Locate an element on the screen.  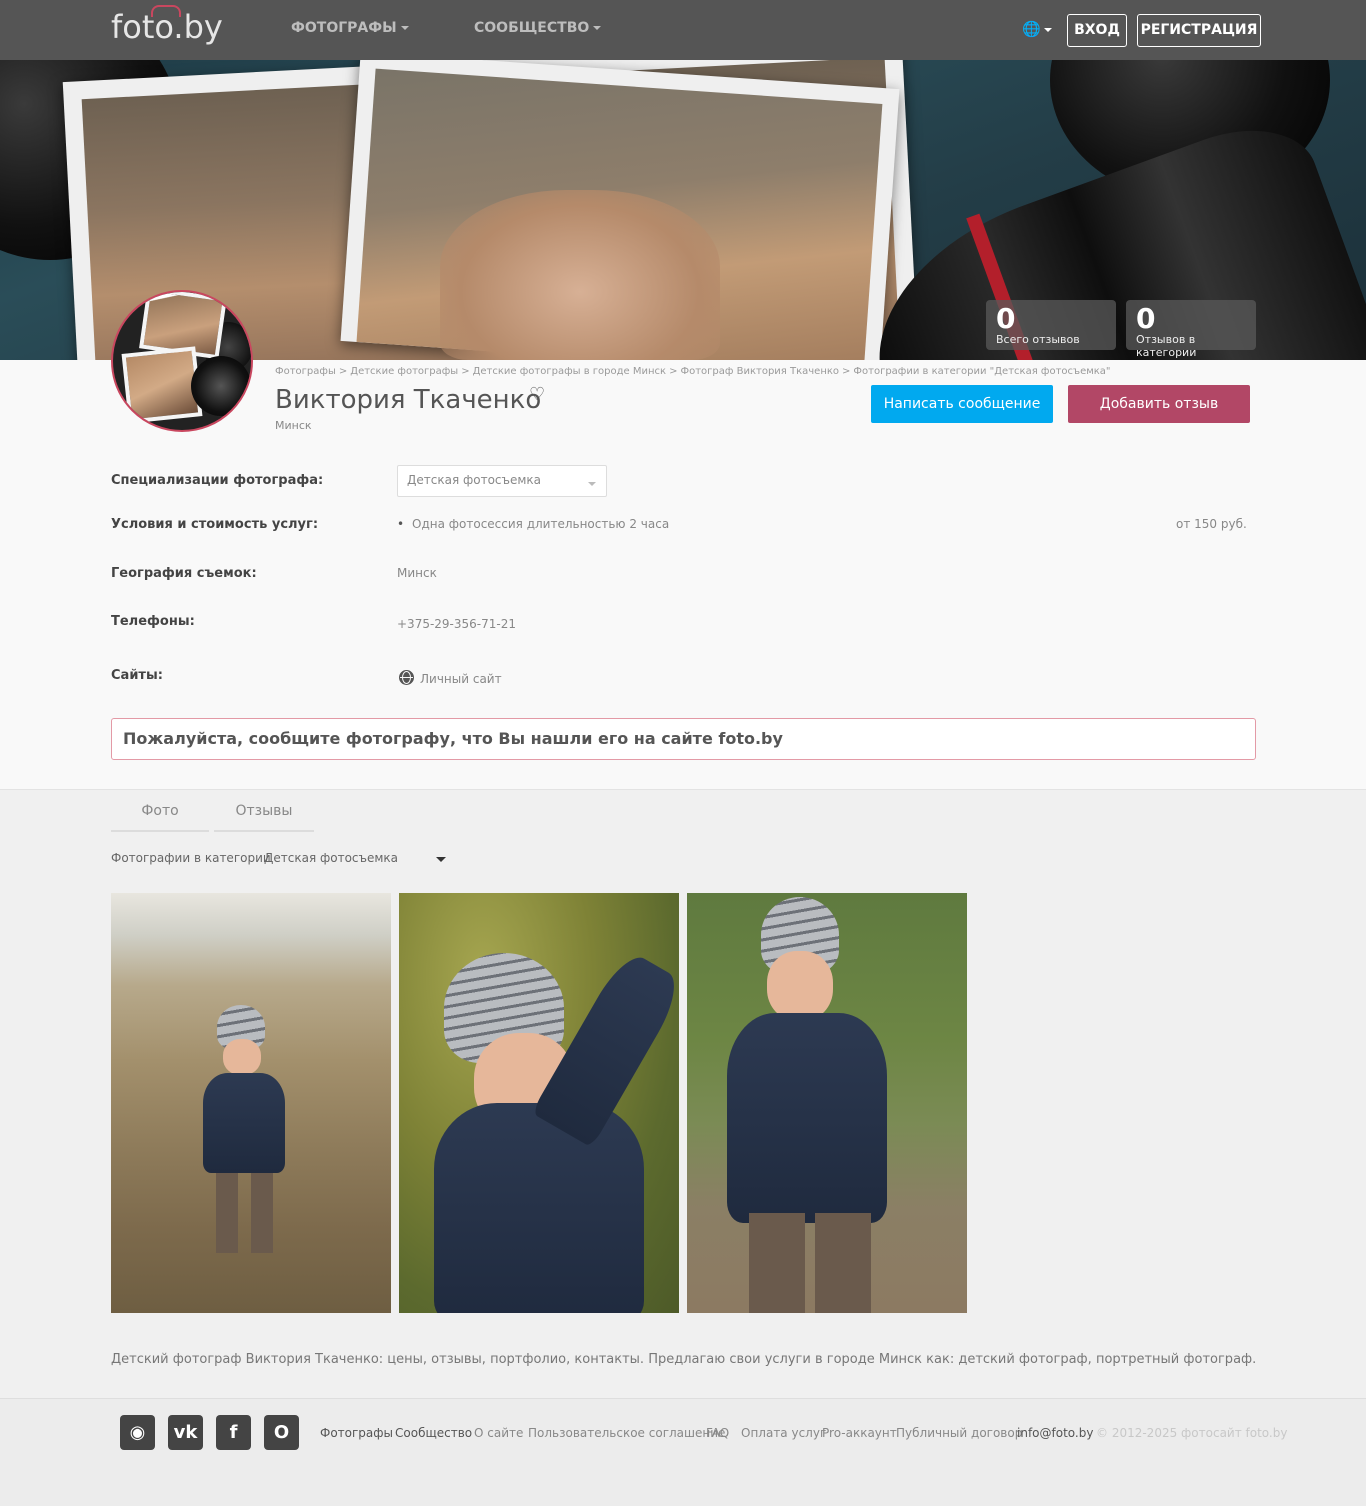
geo-value: Минск is located at coordinates (417, 573).